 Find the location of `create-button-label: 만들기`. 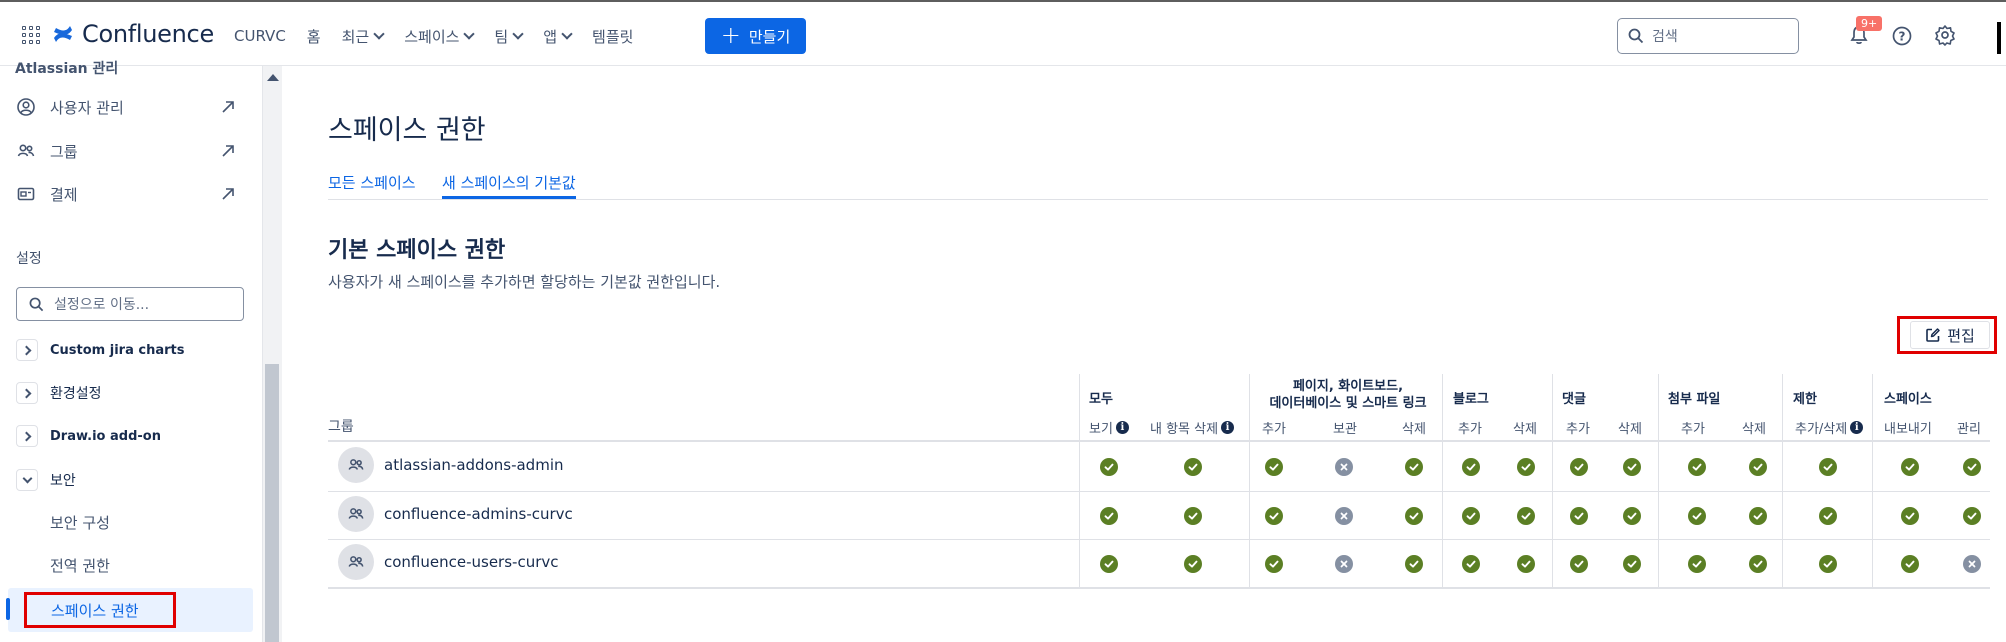

create-button-label: 만들기 is located at coordinates (769, 36).